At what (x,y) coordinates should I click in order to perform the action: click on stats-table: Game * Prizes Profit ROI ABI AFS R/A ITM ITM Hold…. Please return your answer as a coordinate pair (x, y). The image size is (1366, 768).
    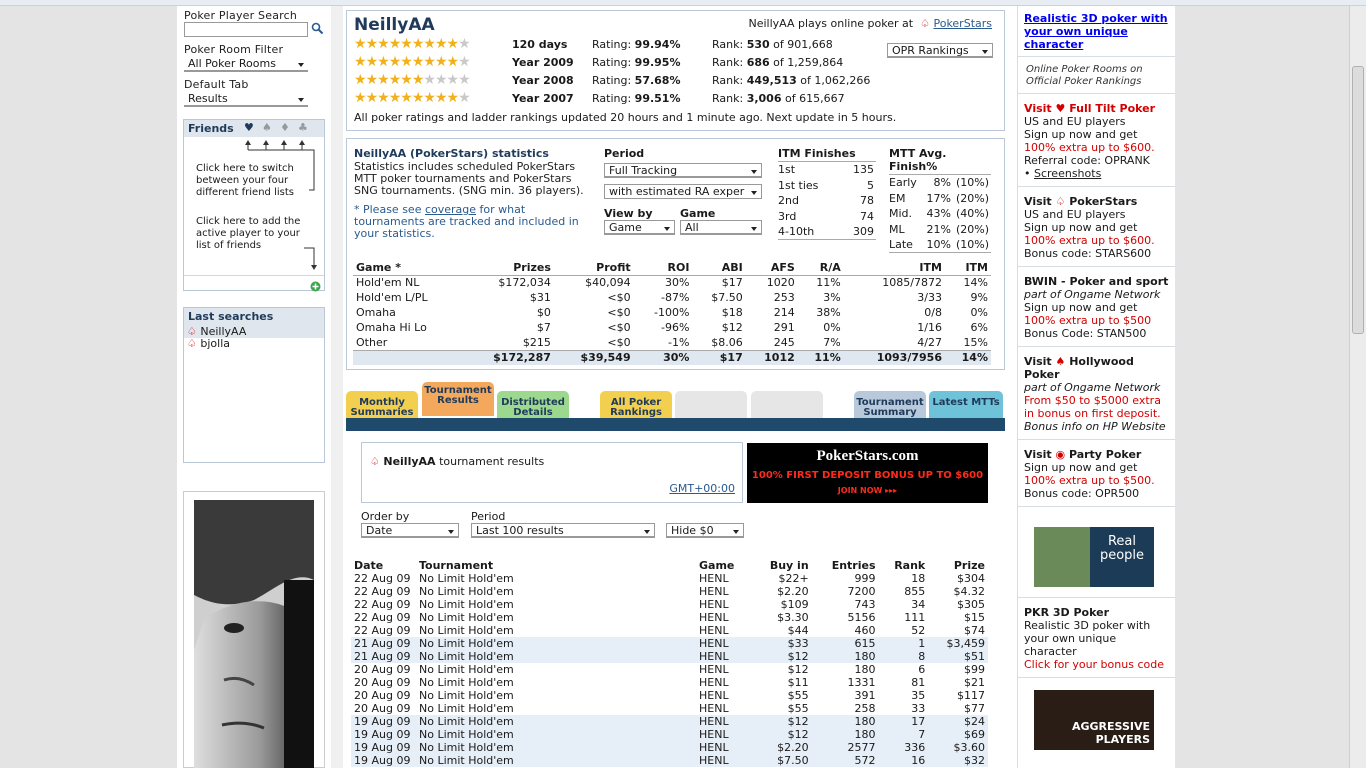
    Looking at the image, I should click on (672, 312).